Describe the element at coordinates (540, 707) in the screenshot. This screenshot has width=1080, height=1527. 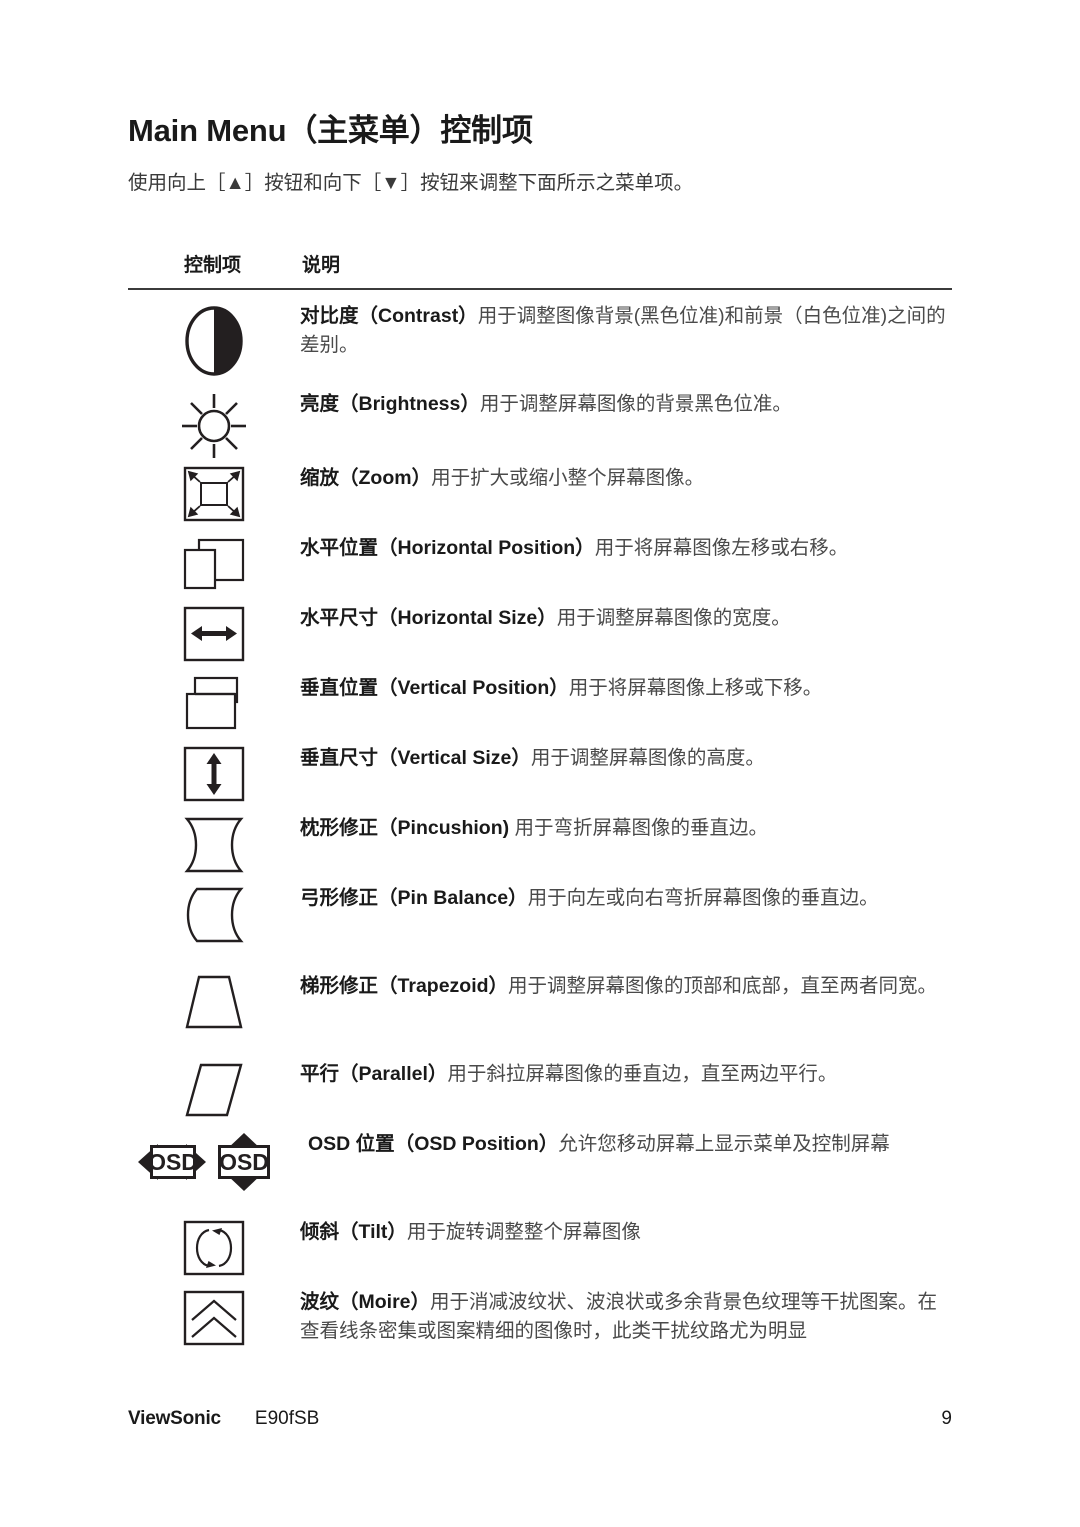
I see `table-row: 垂直位置（Vertical Position）用于将屏幕图像上移或下移。` at that location.